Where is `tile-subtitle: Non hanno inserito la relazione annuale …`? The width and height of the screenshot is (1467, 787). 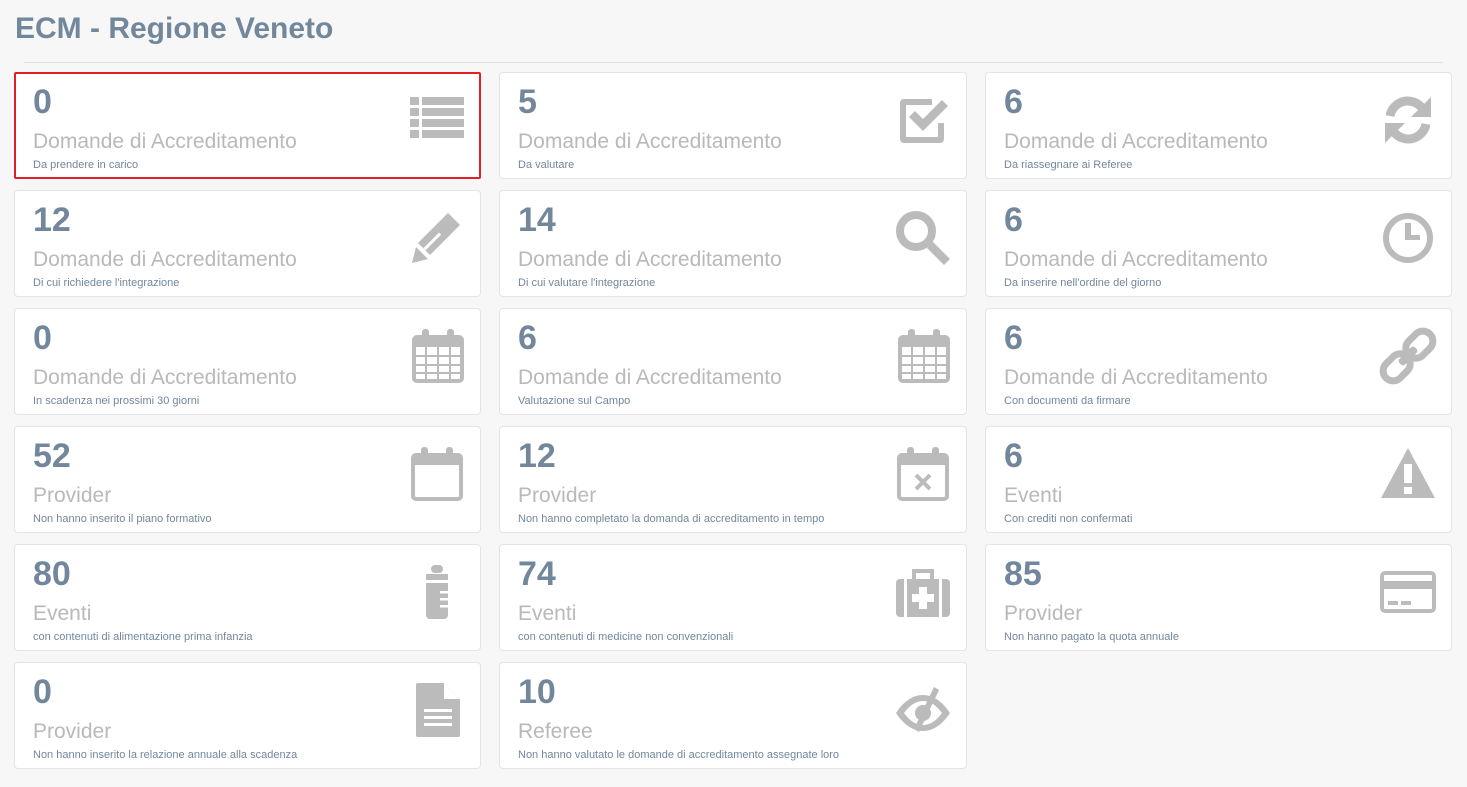
tile-subtitle: Non hanno inserito la relazione annuale … is located at coordinates (165, 755).